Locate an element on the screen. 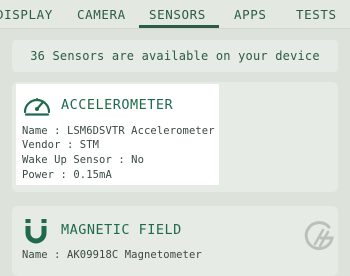  sensor-name: Name : LSM6DSVTR Accelerometer is located at coordinates (118, 131).